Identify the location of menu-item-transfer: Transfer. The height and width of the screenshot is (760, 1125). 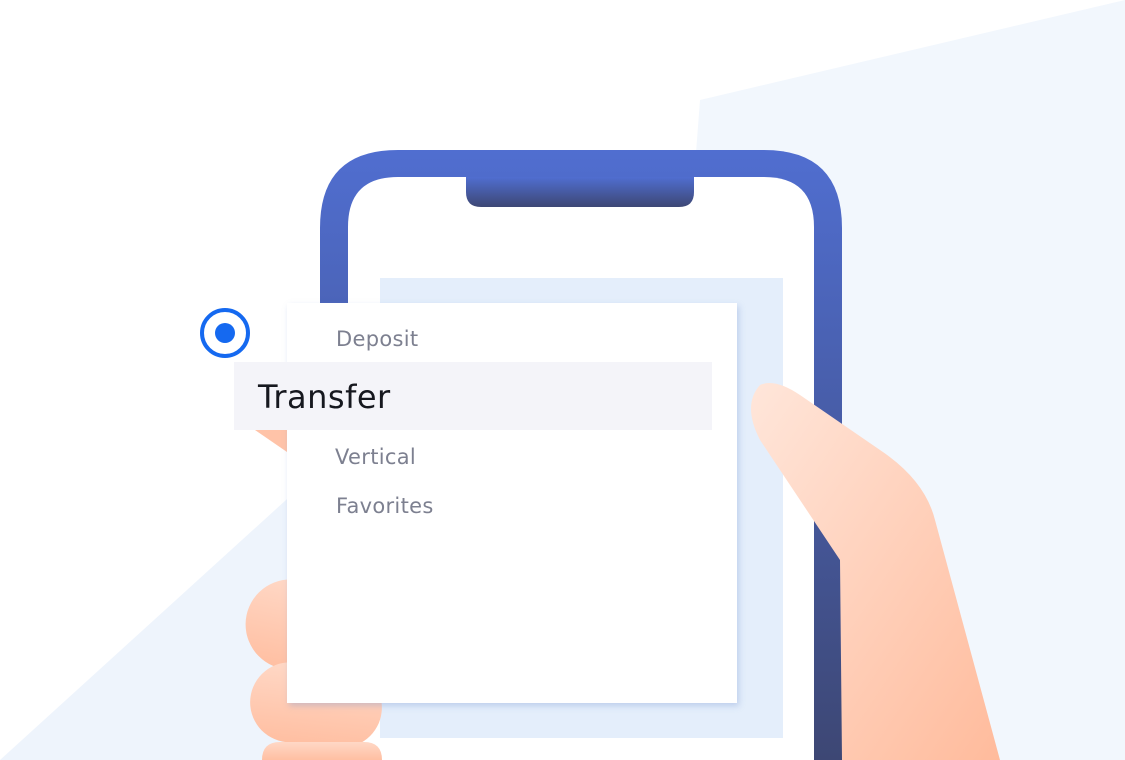
(473, 396).